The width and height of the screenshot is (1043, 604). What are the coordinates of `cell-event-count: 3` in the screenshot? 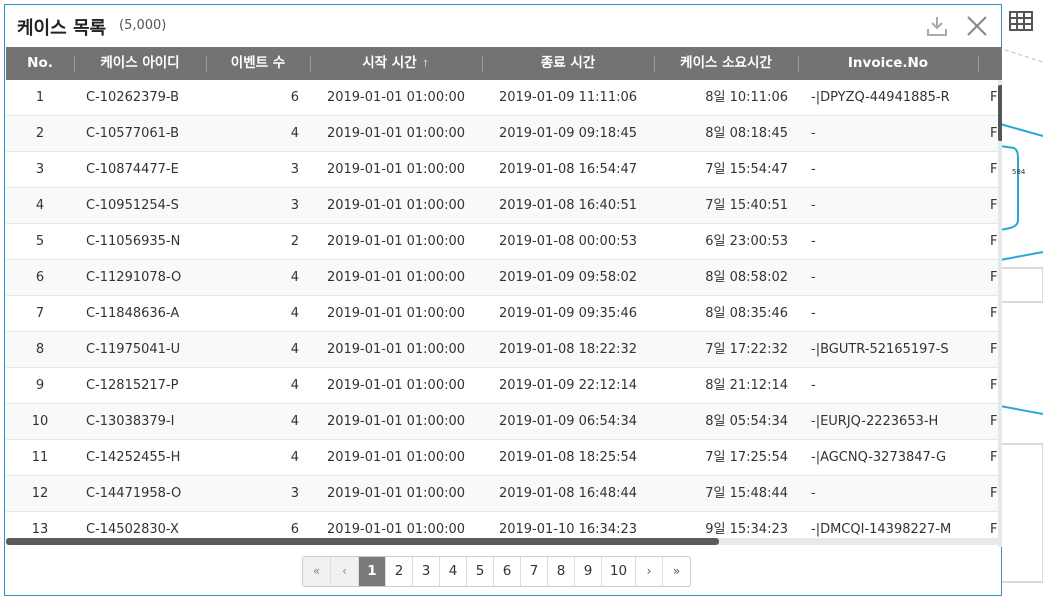 It's located at (294, 493).